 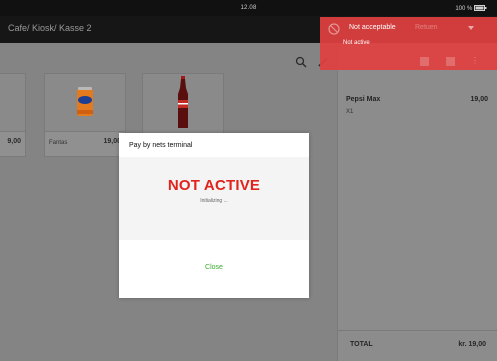 I want to click on battery-icon, so click(x=480, y=8).